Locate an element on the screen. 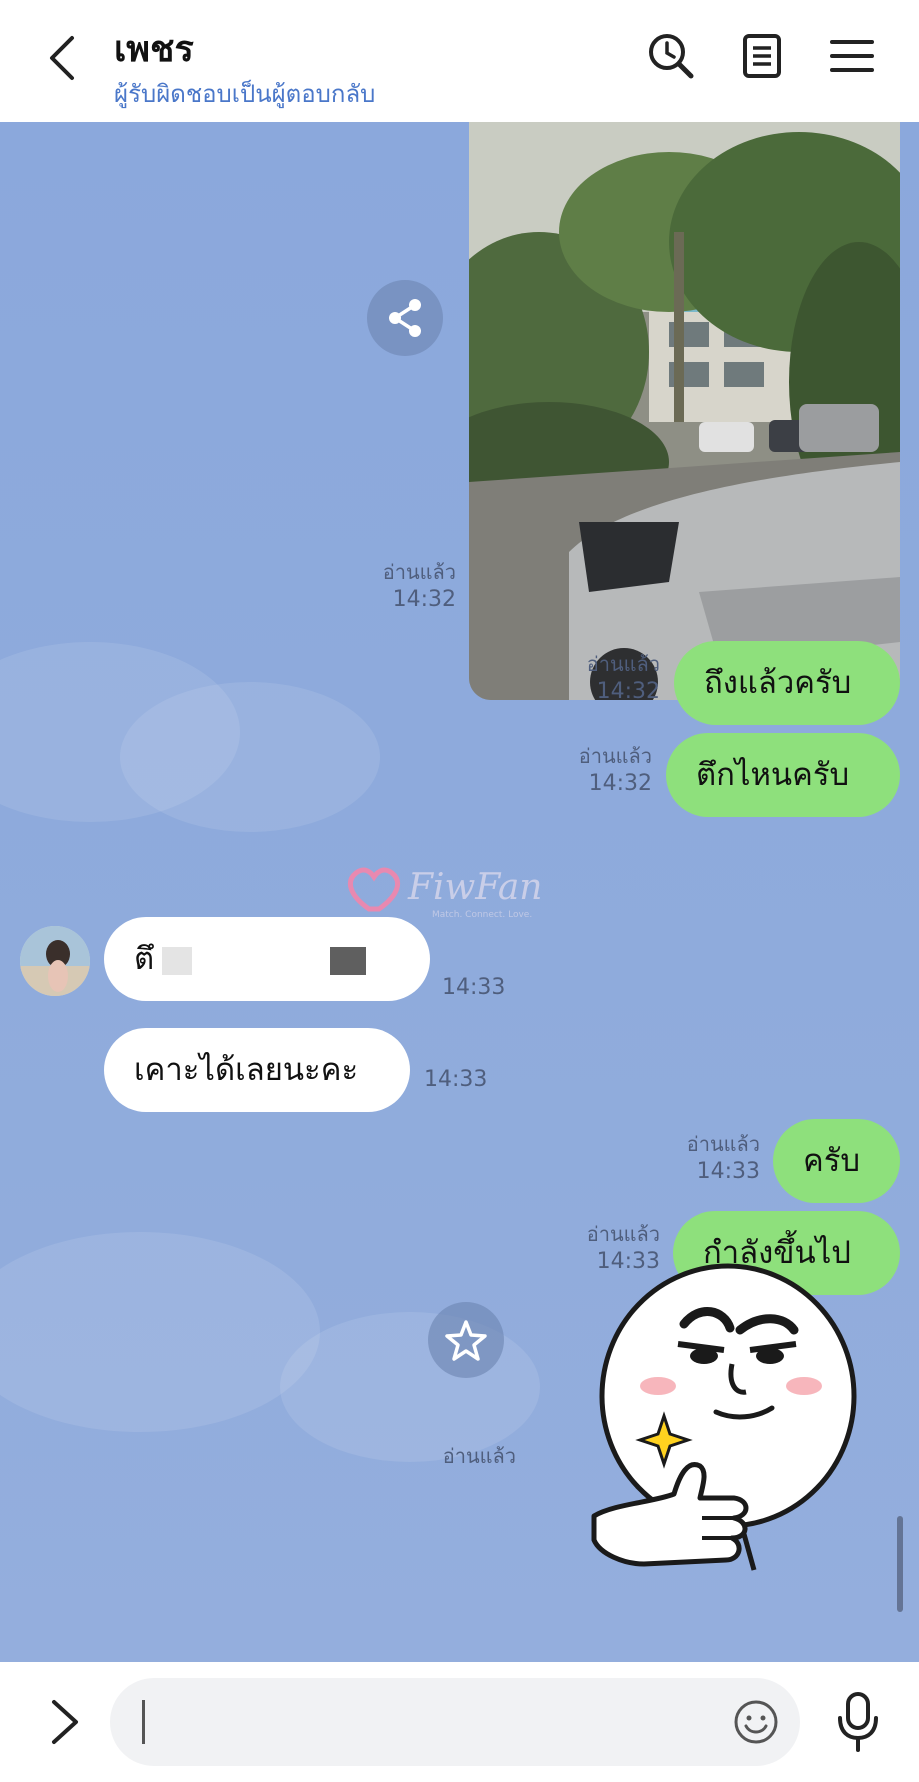 The image size is (919, 1782). message-input is located at coordinates (455, 1722).